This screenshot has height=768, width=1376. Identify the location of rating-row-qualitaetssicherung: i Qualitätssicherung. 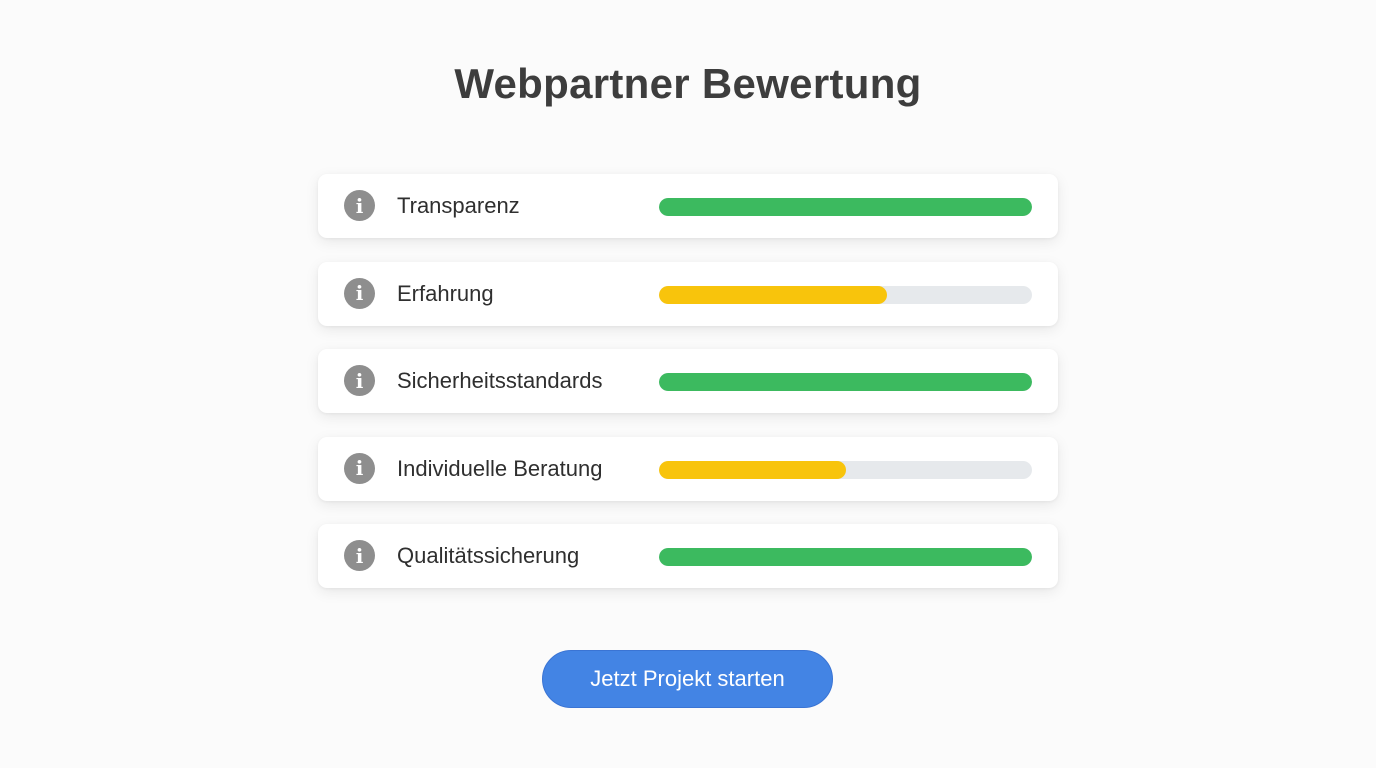
(688, 556).